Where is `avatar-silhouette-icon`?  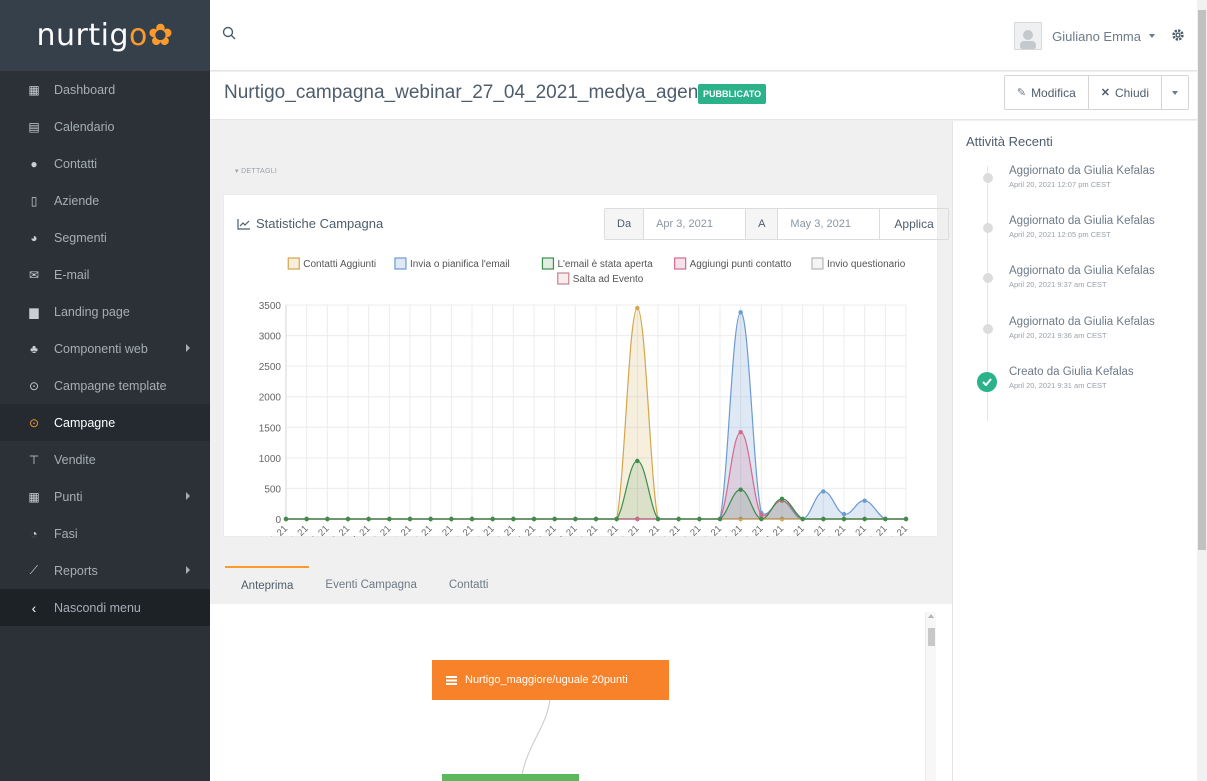
avatar-silhouette-icon is located at coordinates (1028, 39).